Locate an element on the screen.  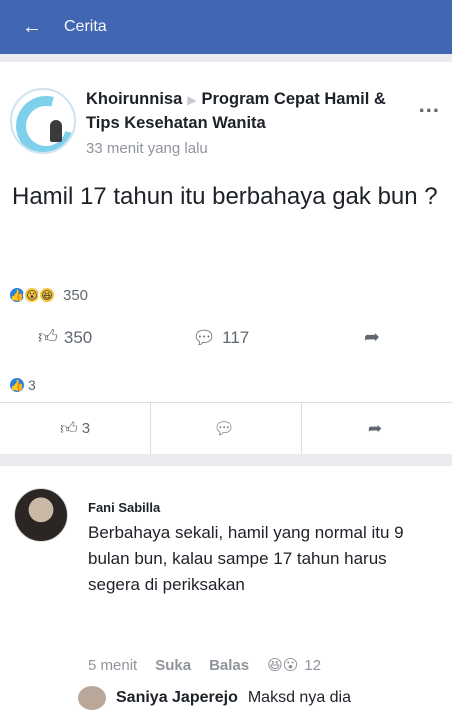
reply-avatar is located at coordinates (92, 698).